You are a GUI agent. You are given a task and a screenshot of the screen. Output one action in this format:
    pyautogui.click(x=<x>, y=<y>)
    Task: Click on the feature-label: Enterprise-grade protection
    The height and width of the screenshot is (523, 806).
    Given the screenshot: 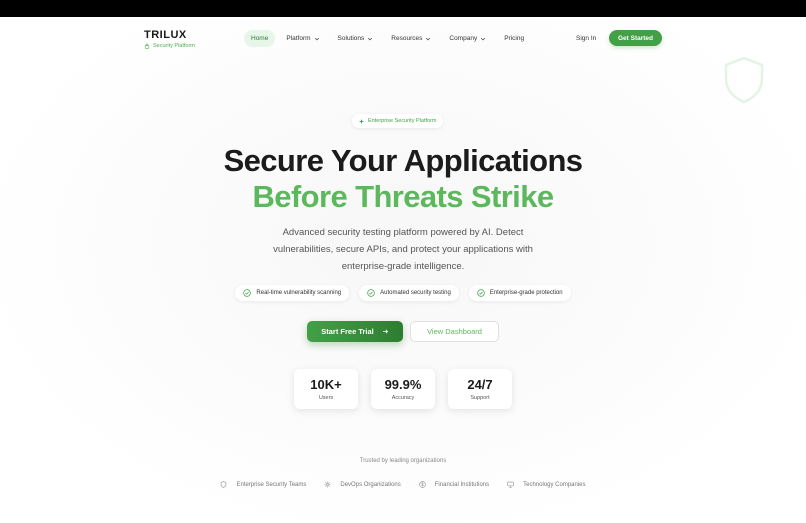 What is the action you would take?
    pyautogui.click(x=526, y=293)
    